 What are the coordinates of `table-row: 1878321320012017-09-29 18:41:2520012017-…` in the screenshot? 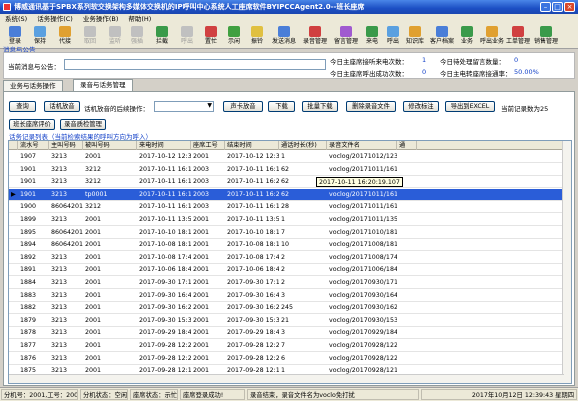 It's located at (290, 333).